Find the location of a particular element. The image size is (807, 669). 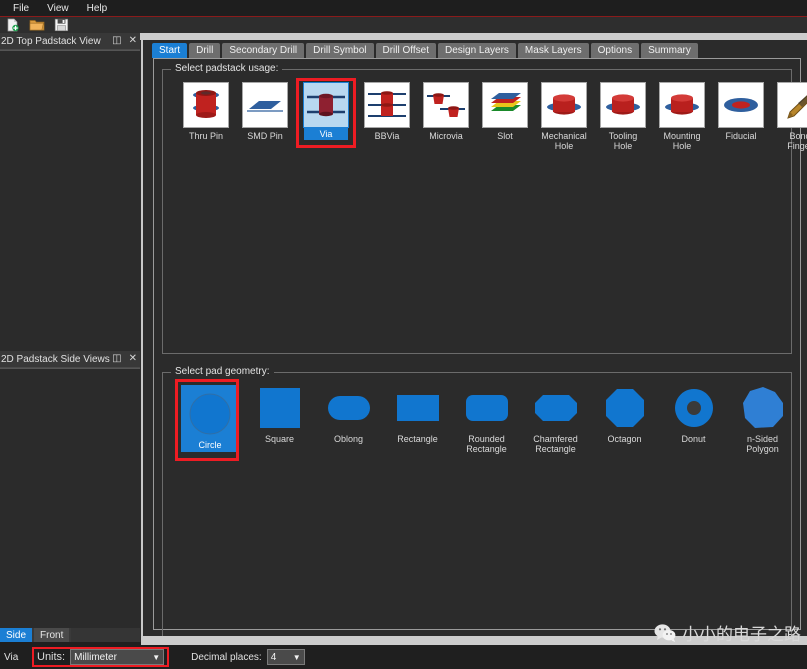

geometry-tile-donut: Donut is located at coordinates (693, 414).